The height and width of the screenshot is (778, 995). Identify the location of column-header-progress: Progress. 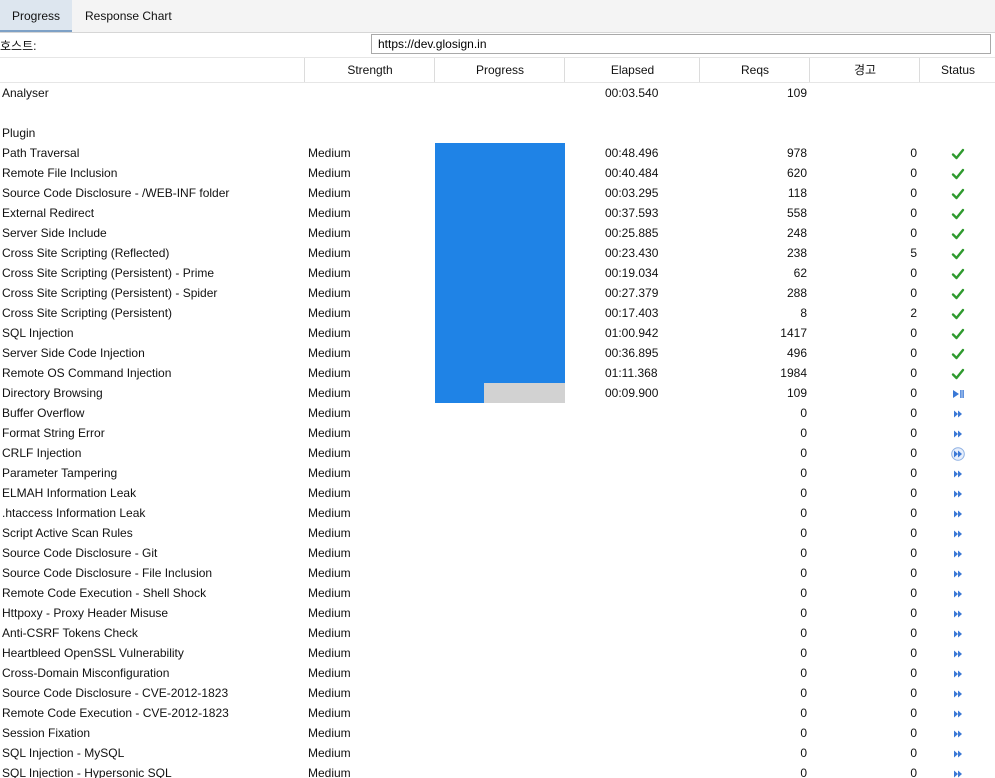
(499, 70).